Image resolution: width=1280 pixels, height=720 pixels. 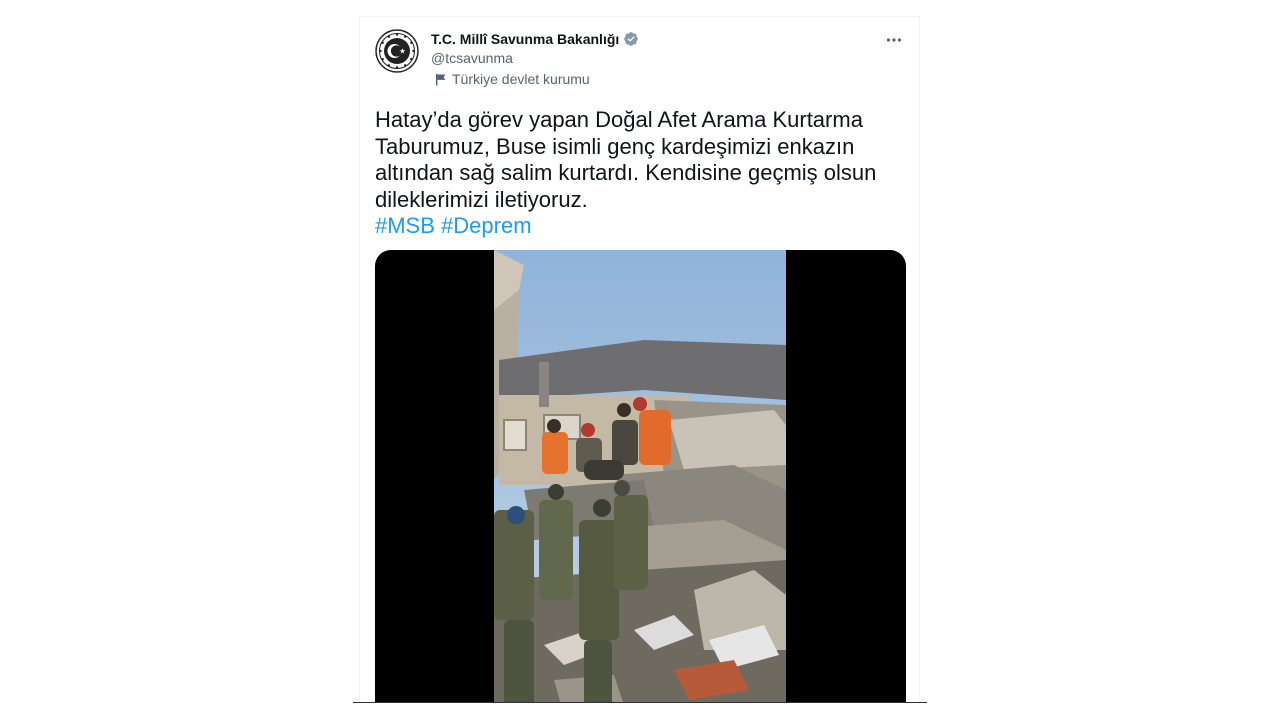 What do you see at coordinates (640, 226) in the screenshot?
I see `hashtag-row: #MSB #Deprem` at bounding box center [640, 226].